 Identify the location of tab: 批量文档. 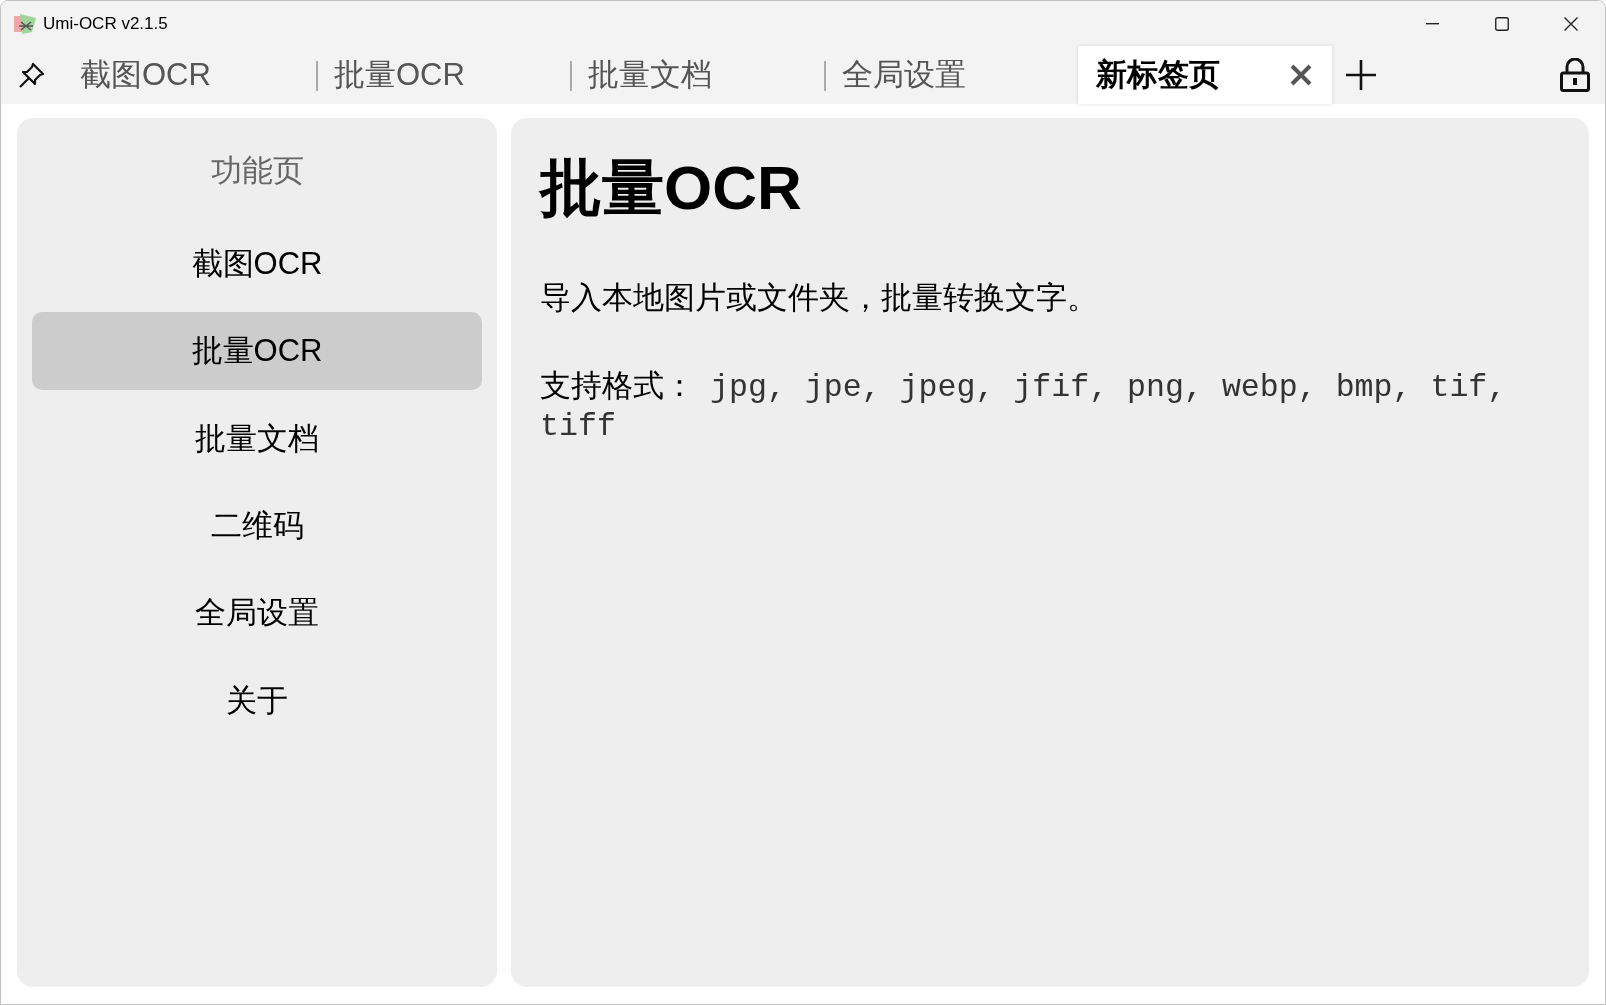
(697, 75).